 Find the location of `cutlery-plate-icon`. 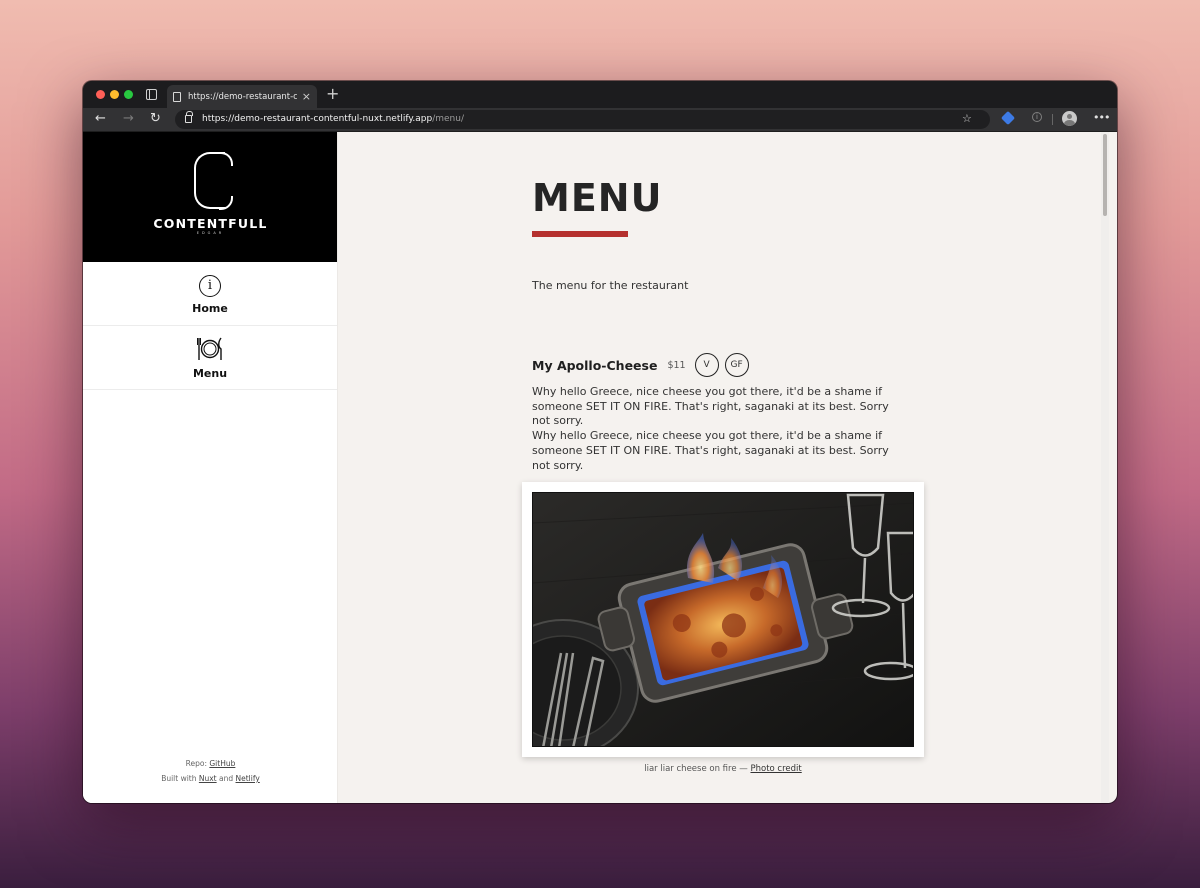

cutlery-plate-icon is located at coordinates (209, 348).